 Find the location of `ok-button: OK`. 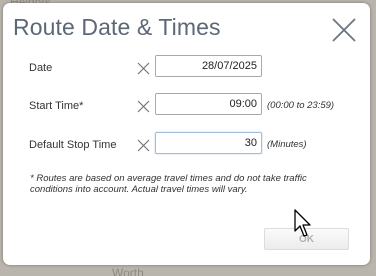

ok-button: OK is located at coordinates (306, 239).